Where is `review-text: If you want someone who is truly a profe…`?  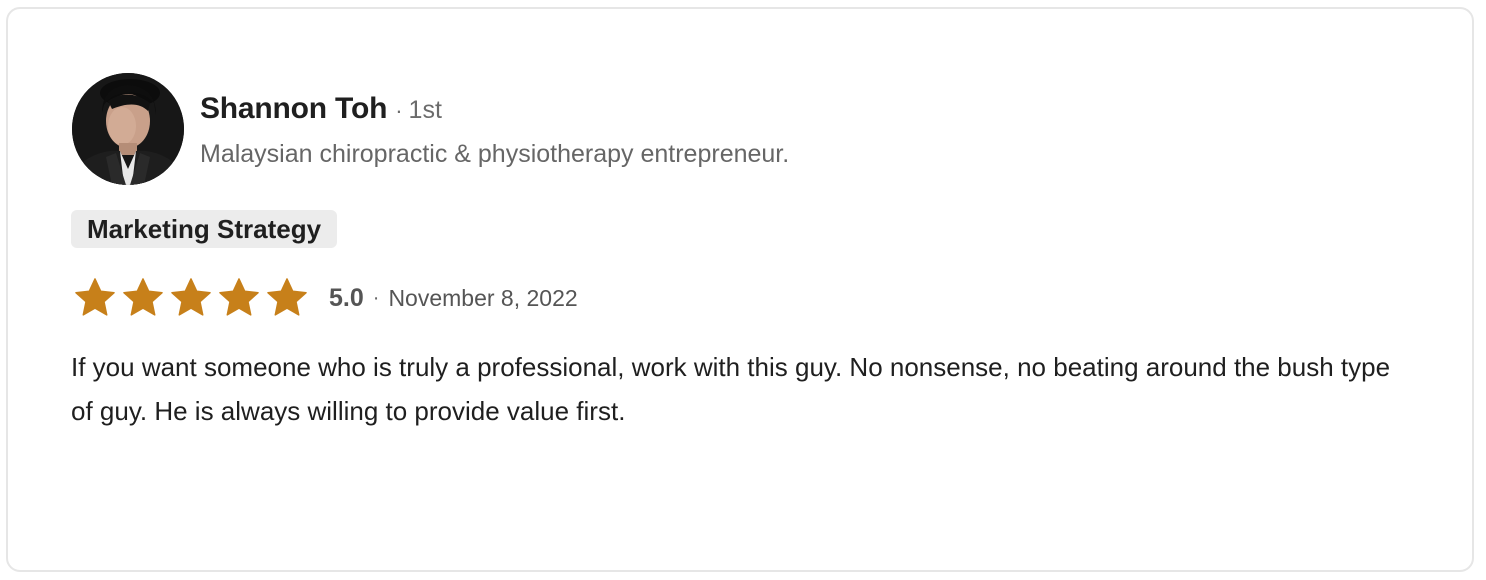 review-text: If you want someone who is truly a profe… is located at coordinates (731, 389).